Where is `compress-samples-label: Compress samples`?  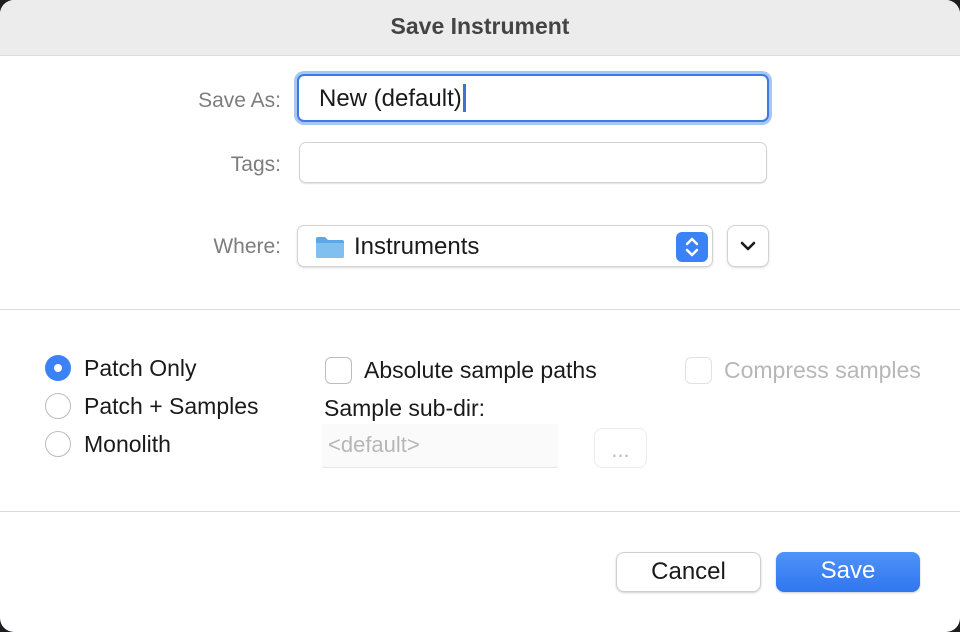
compress-samples-label: Compress samples is located at coordinates (822, 370).